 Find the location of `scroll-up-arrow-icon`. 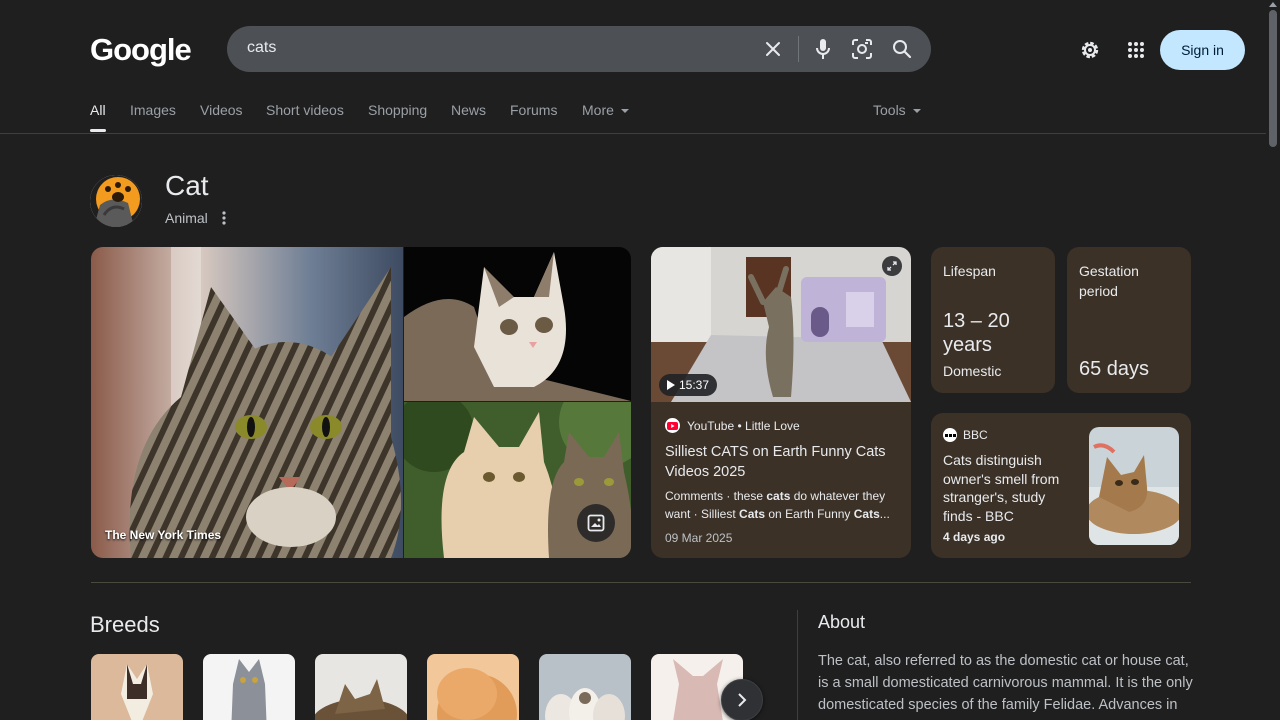

scroll-up-arrow-icon is located at coordinates (1273, 4).